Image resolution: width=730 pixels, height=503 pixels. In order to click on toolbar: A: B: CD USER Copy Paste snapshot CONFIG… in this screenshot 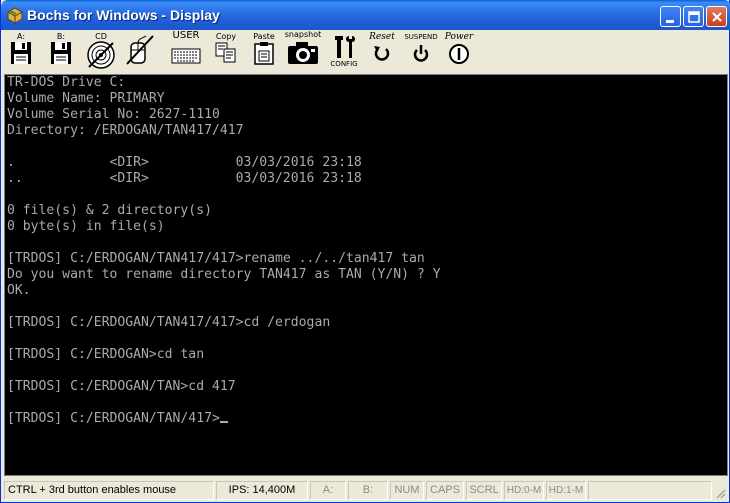, I will do `click(366, 52)`.